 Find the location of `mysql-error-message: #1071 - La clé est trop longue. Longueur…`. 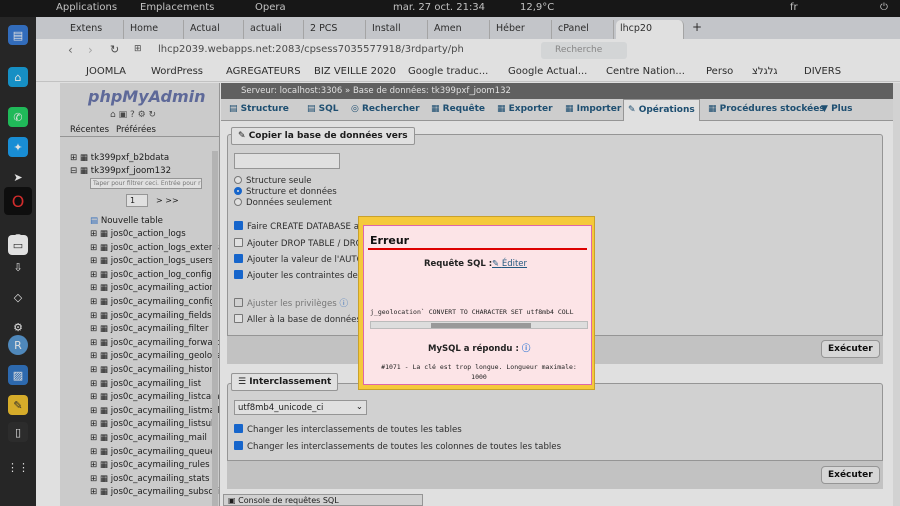

mysql-error-message: #1071 - La clé est trop longue. Longueur… is located at coordinates (479, 372).